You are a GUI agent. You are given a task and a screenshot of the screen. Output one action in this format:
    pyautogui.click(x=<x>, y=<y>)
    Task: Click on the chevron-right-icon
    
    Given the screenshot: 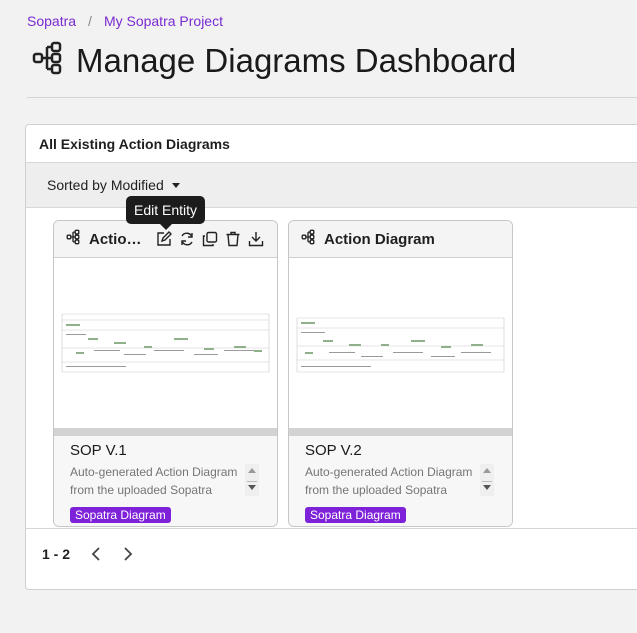 What is the action you would take?
    pyautogui.click(x=128, y=554)
    